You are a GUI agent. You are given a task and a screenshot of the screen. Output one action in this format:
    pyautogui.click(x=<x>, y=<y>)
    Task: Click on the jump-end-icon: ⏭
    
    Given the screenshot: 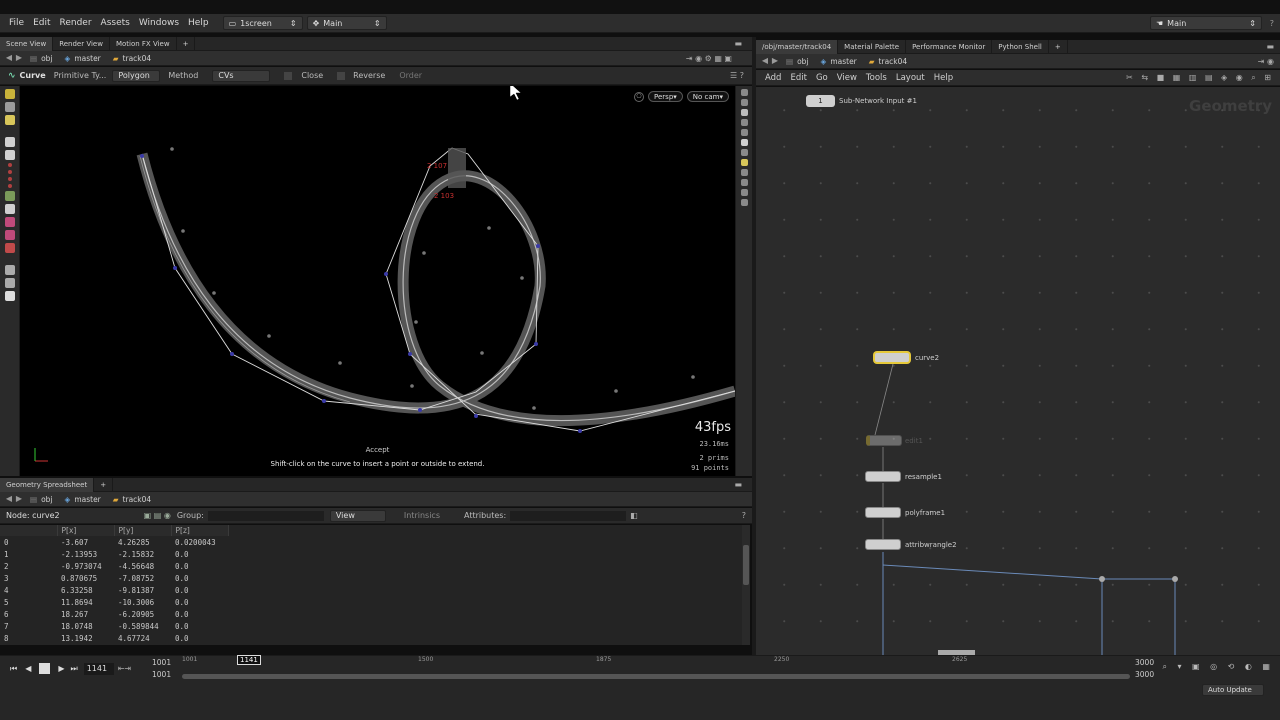 What is the action you would take?
    pyautogui.click(x=74, y=669)
    